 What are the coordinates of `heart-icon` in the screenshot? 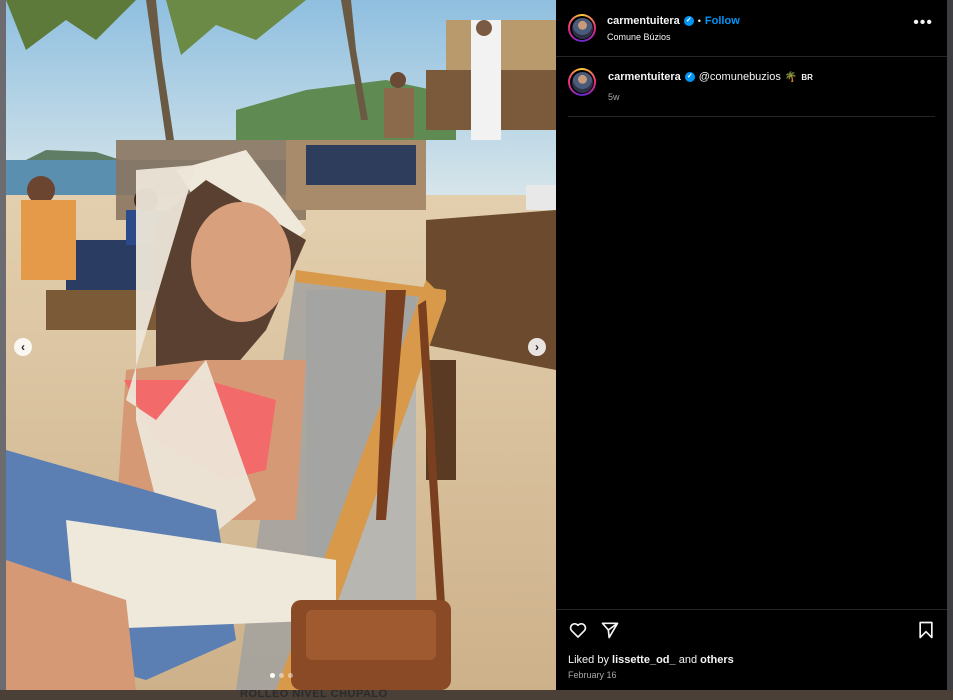 It's located at (578, 630).